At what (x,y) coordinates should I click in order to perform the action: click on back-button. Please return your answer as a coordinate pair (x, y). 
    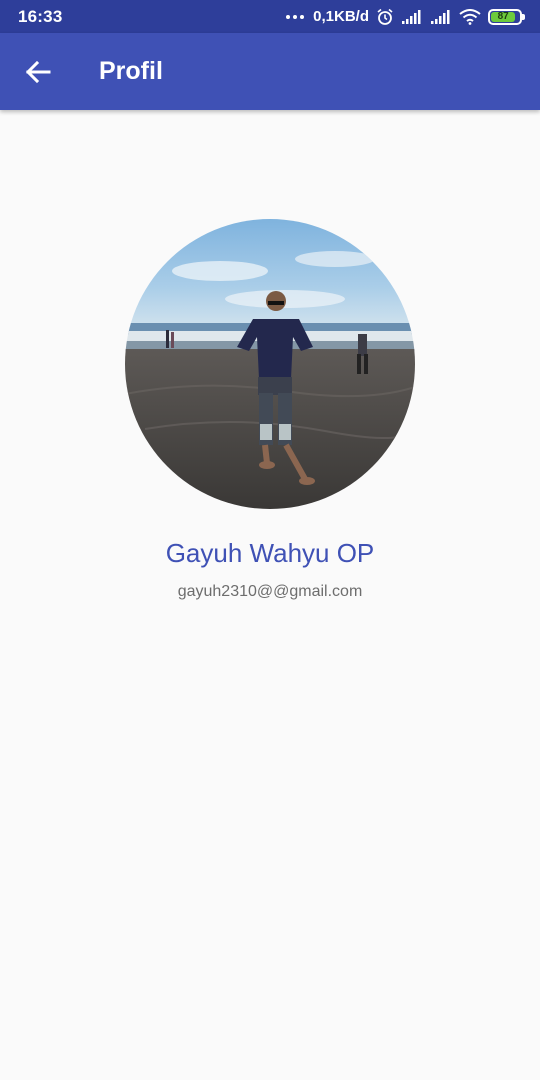
    Looking at the image, I should click on (38, 71).